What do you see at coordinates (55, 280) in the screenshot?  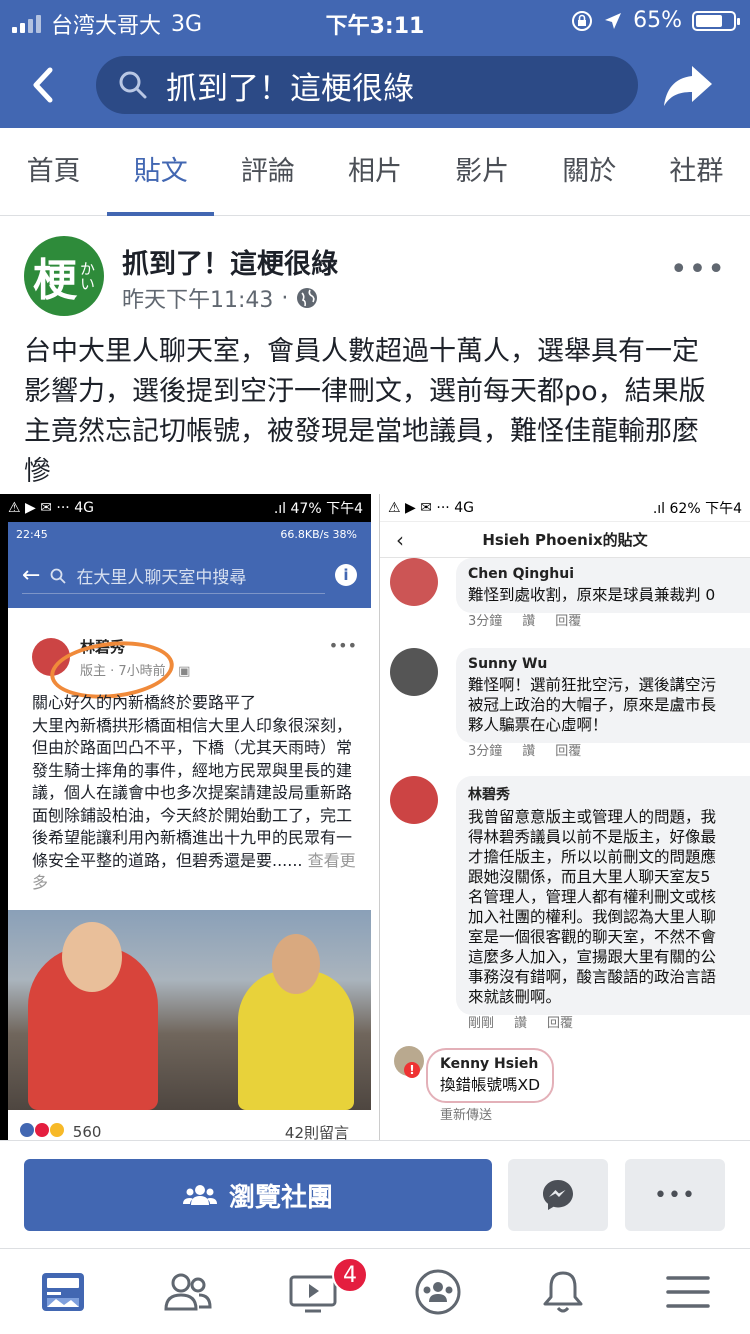 I see `avatar-char: 梗` at bounding box center [55, 280].